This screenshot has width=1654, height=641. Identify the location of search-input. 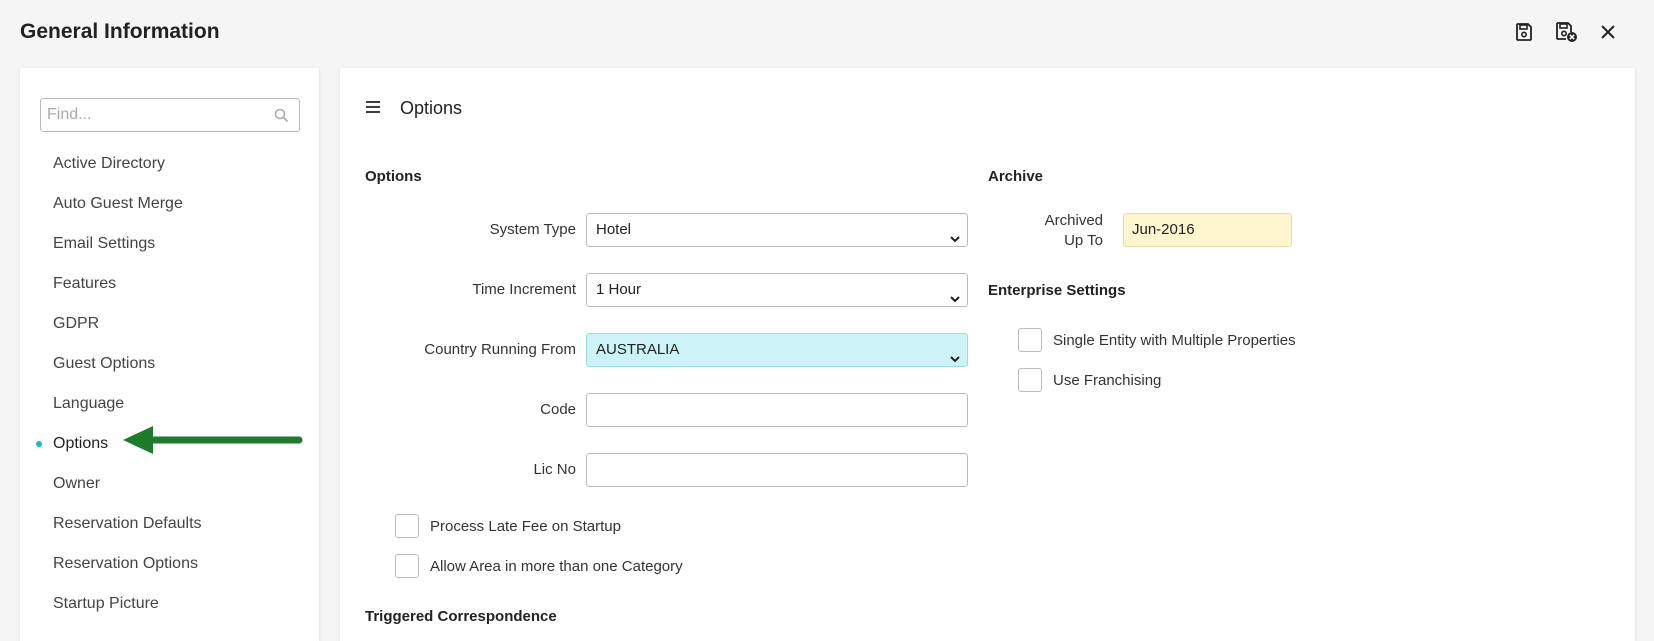
(148, 115).